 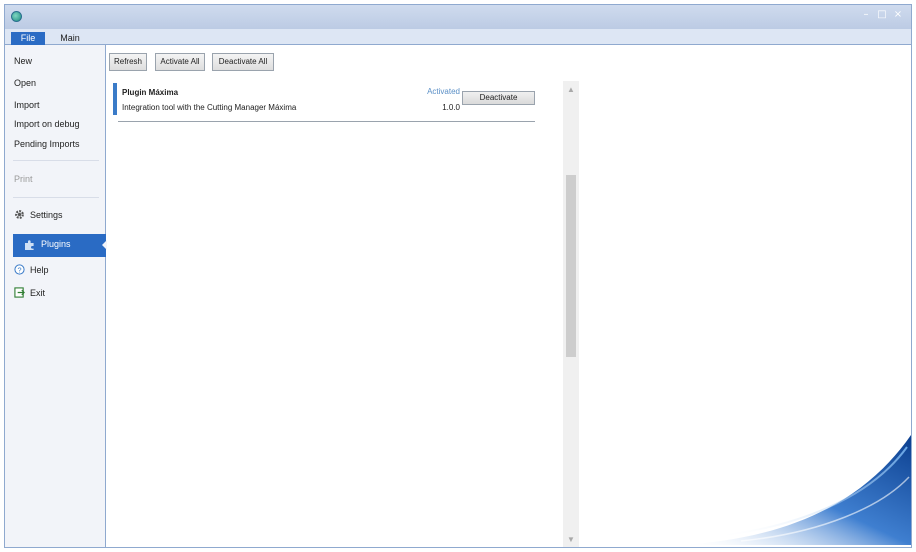 I want to click on menu-item-import: Import, so click(x=27, y=105).